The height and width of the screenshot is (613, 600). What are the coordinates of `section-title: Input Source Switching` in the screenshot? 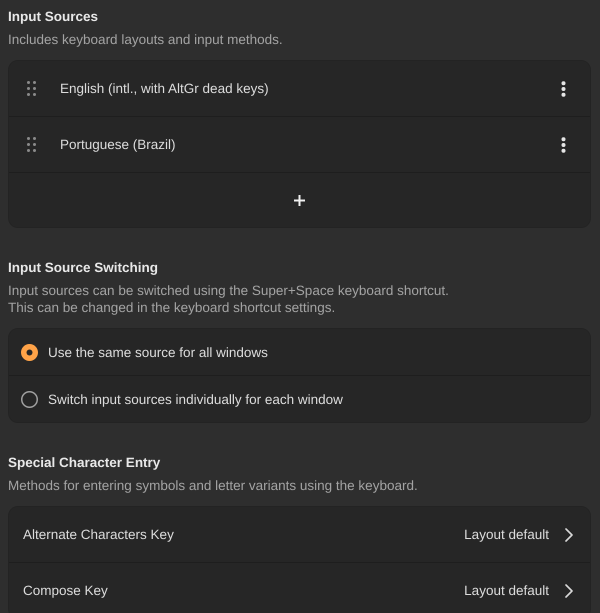 It's located at (83, 268).